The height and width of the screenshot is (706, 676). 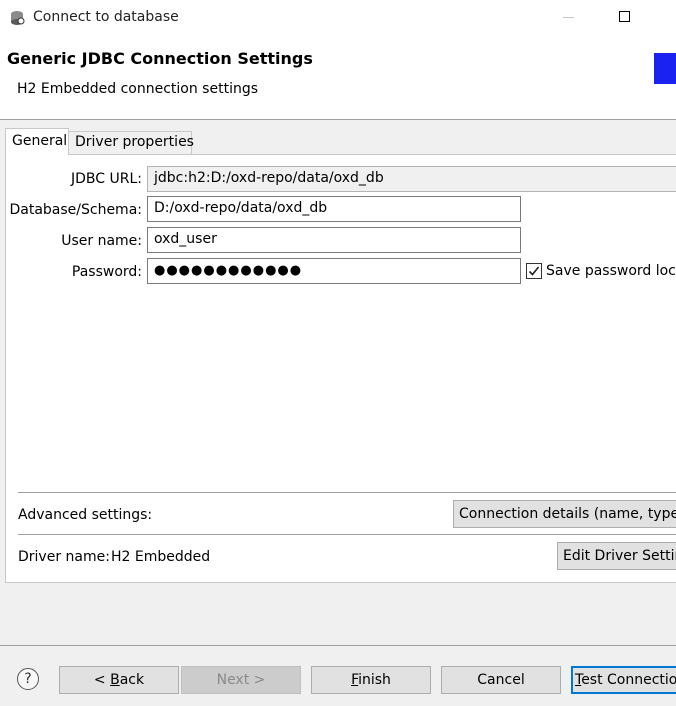 I want to click on next-button: Next >, so click(x=241, y=680).